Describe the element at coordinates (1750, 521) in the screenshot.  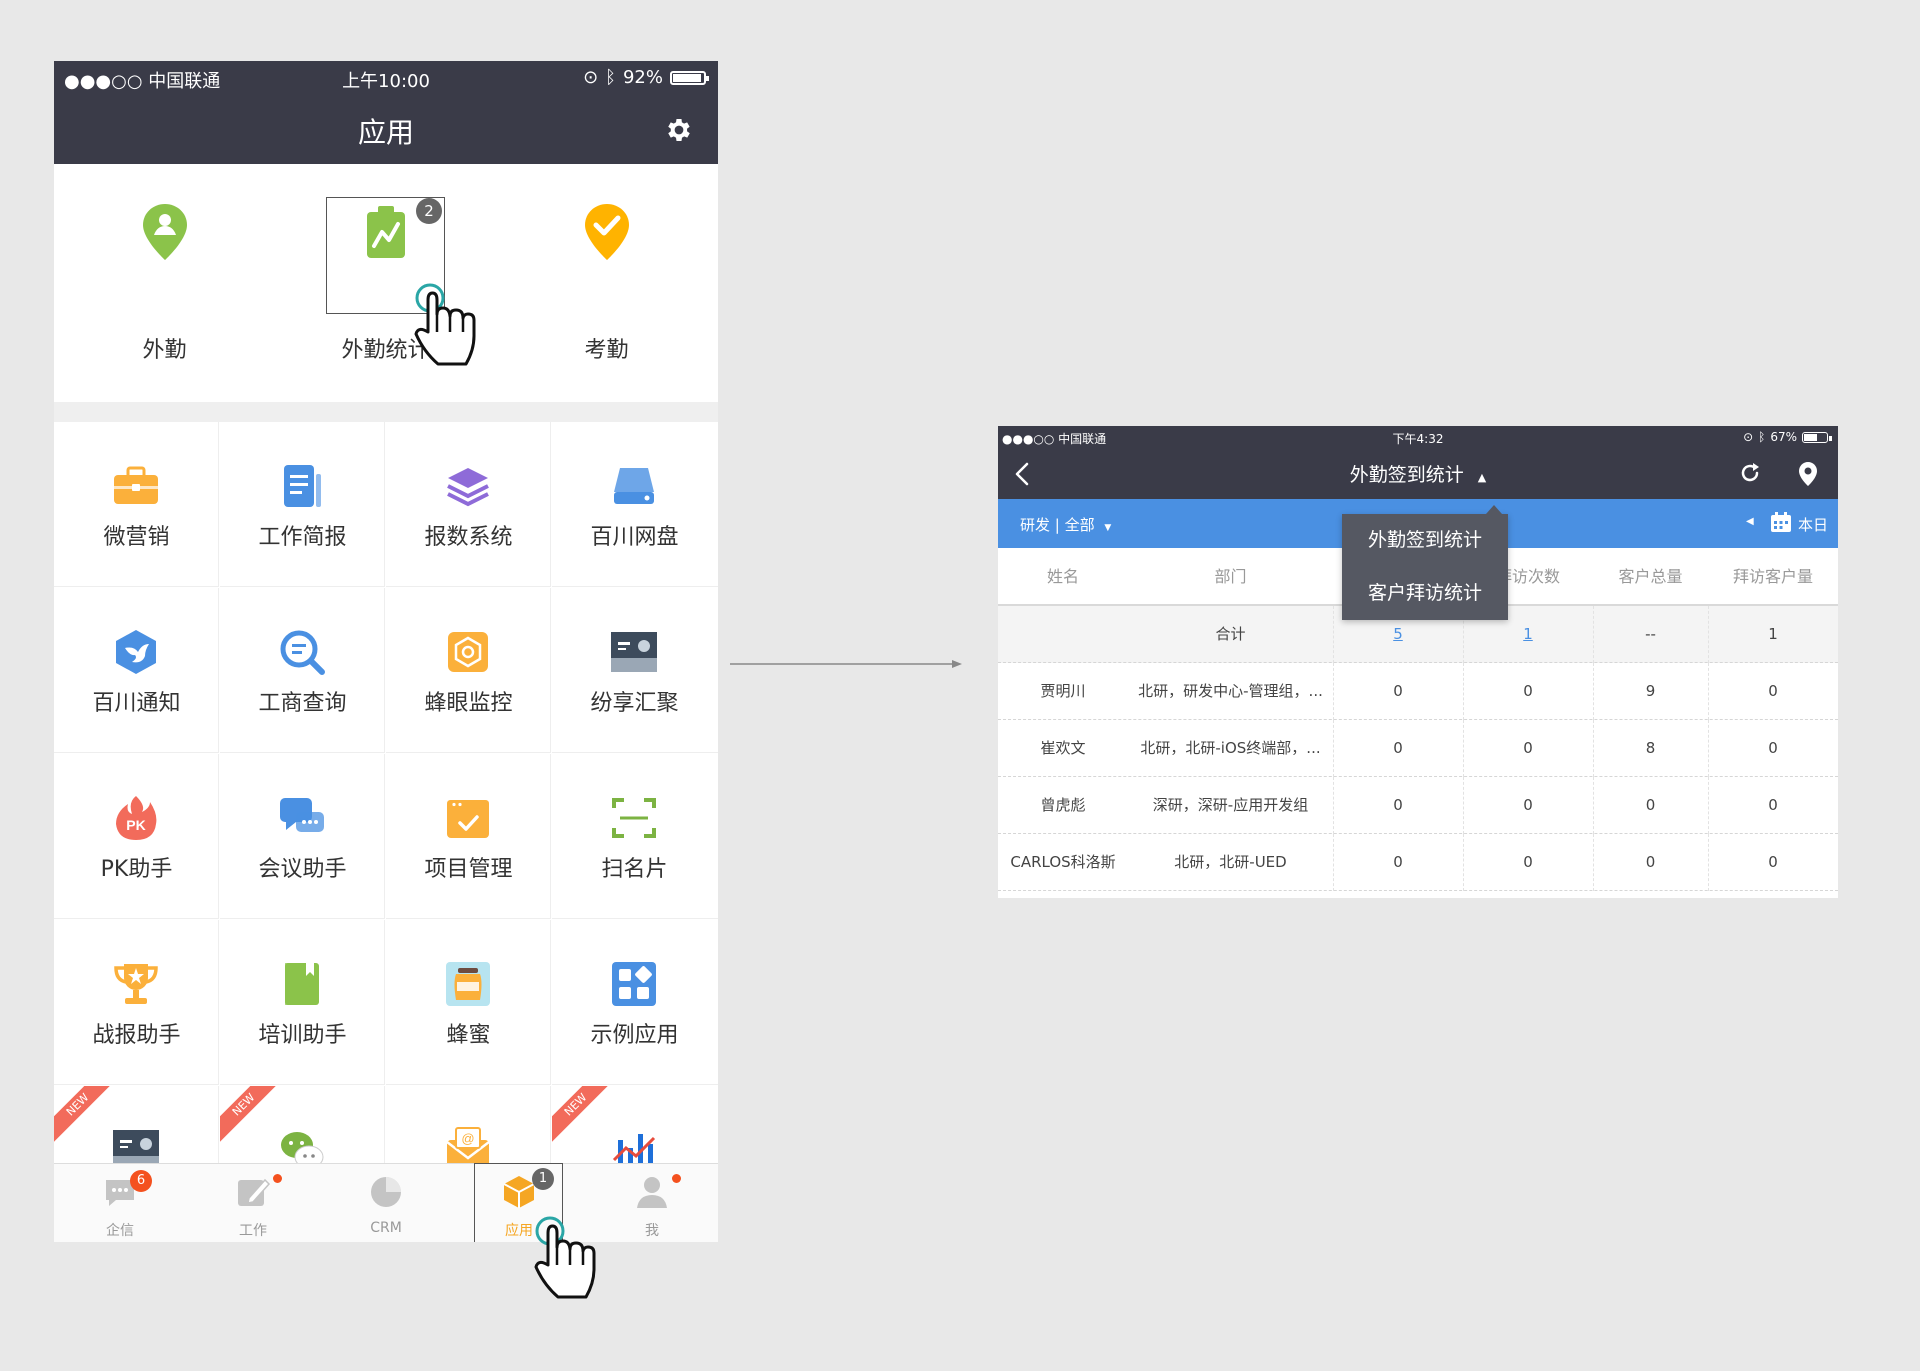
I see `caret-left-icon: ◀` at that location.